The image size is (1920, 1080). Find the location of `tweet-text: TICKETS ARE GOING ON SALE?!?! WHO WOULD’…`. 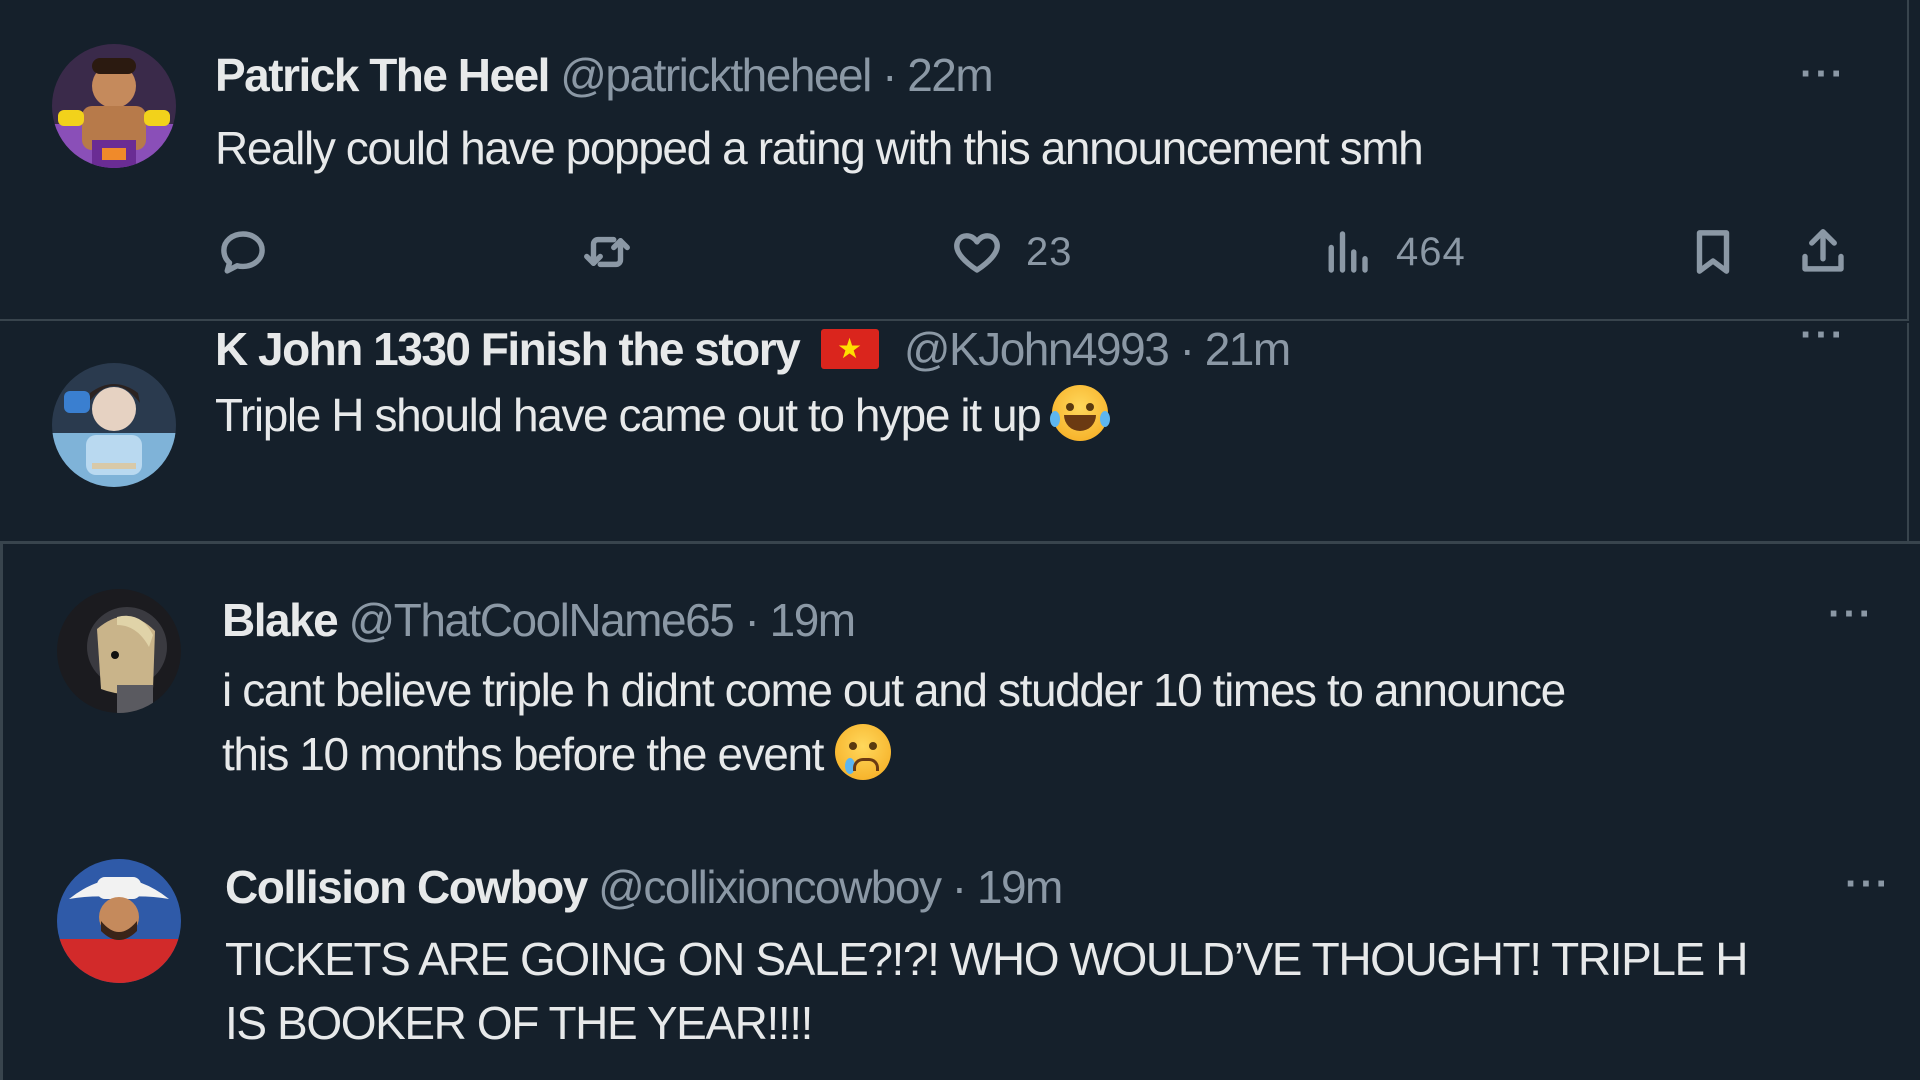

tweet-text: TICKETS ARE GOING ON SALE?!?! WHO WOULD’… is located at coordinates (986, 991).